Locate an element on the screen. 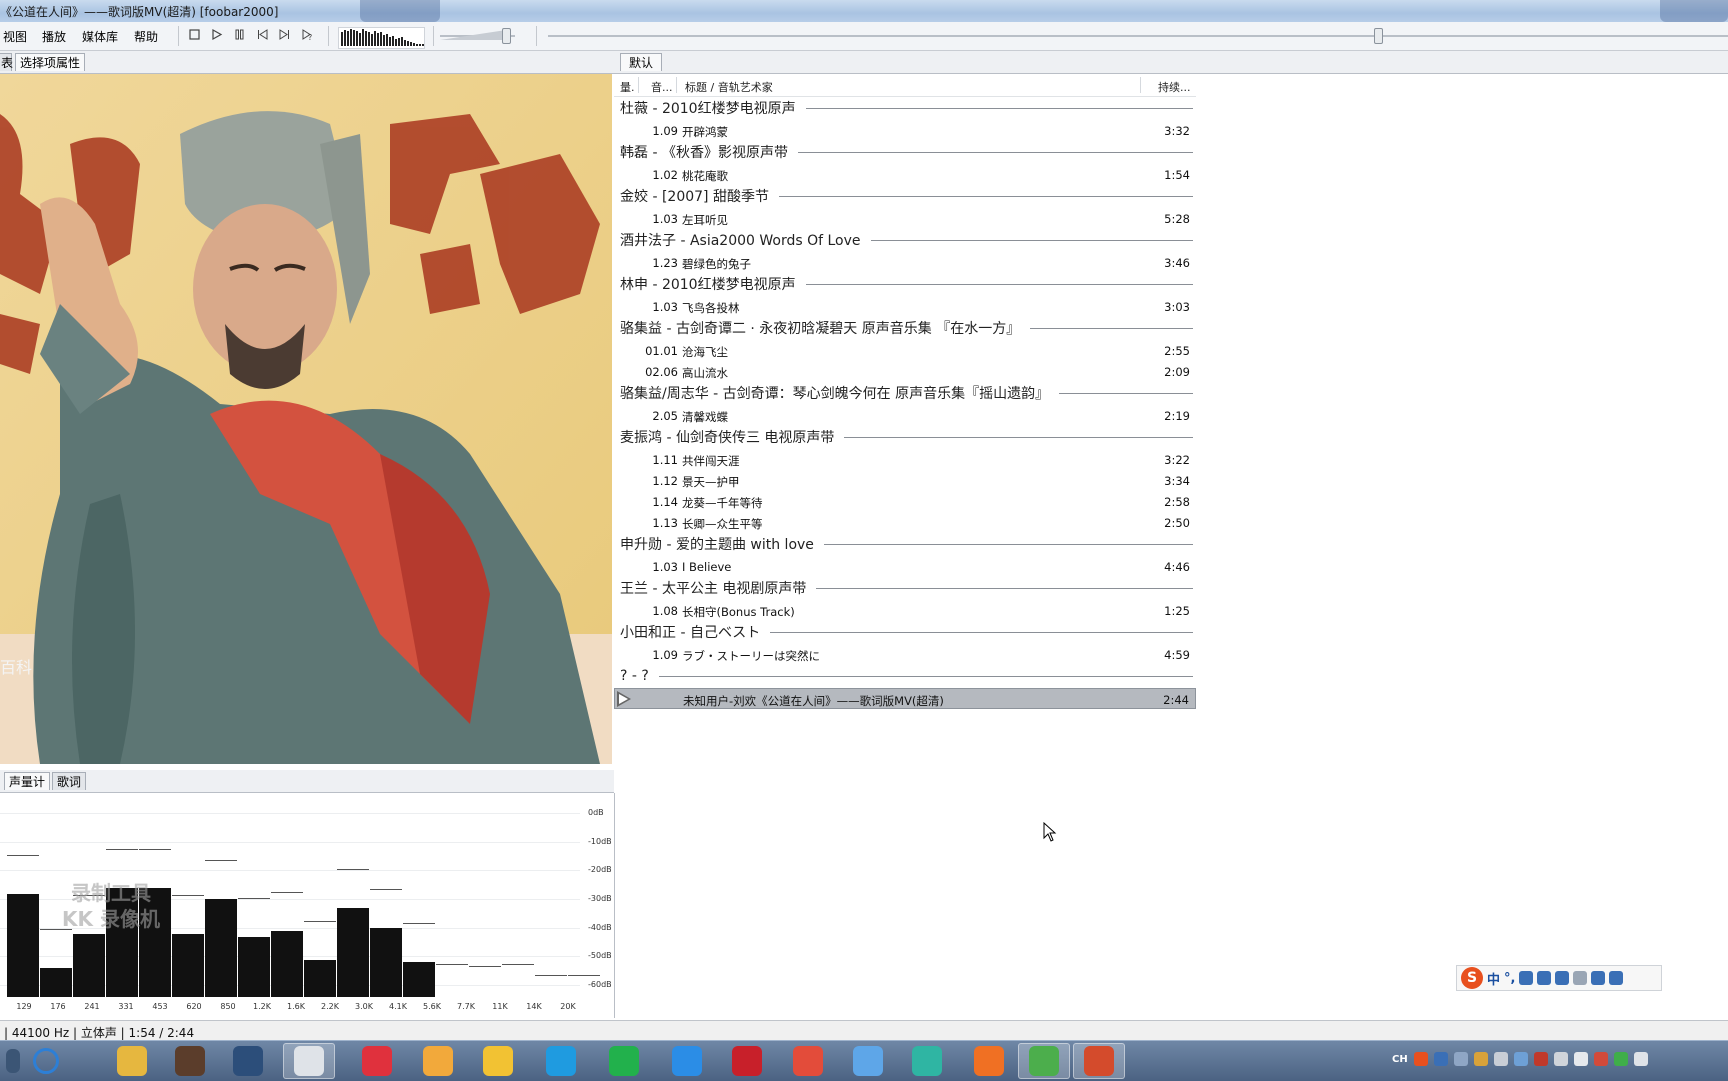  playlist-group-header: 骆集益 - 古剑奇谭二 · 永夜初晗凝碧天 原声音乐集 『在水一方』 is located at coordinates (908, 328).